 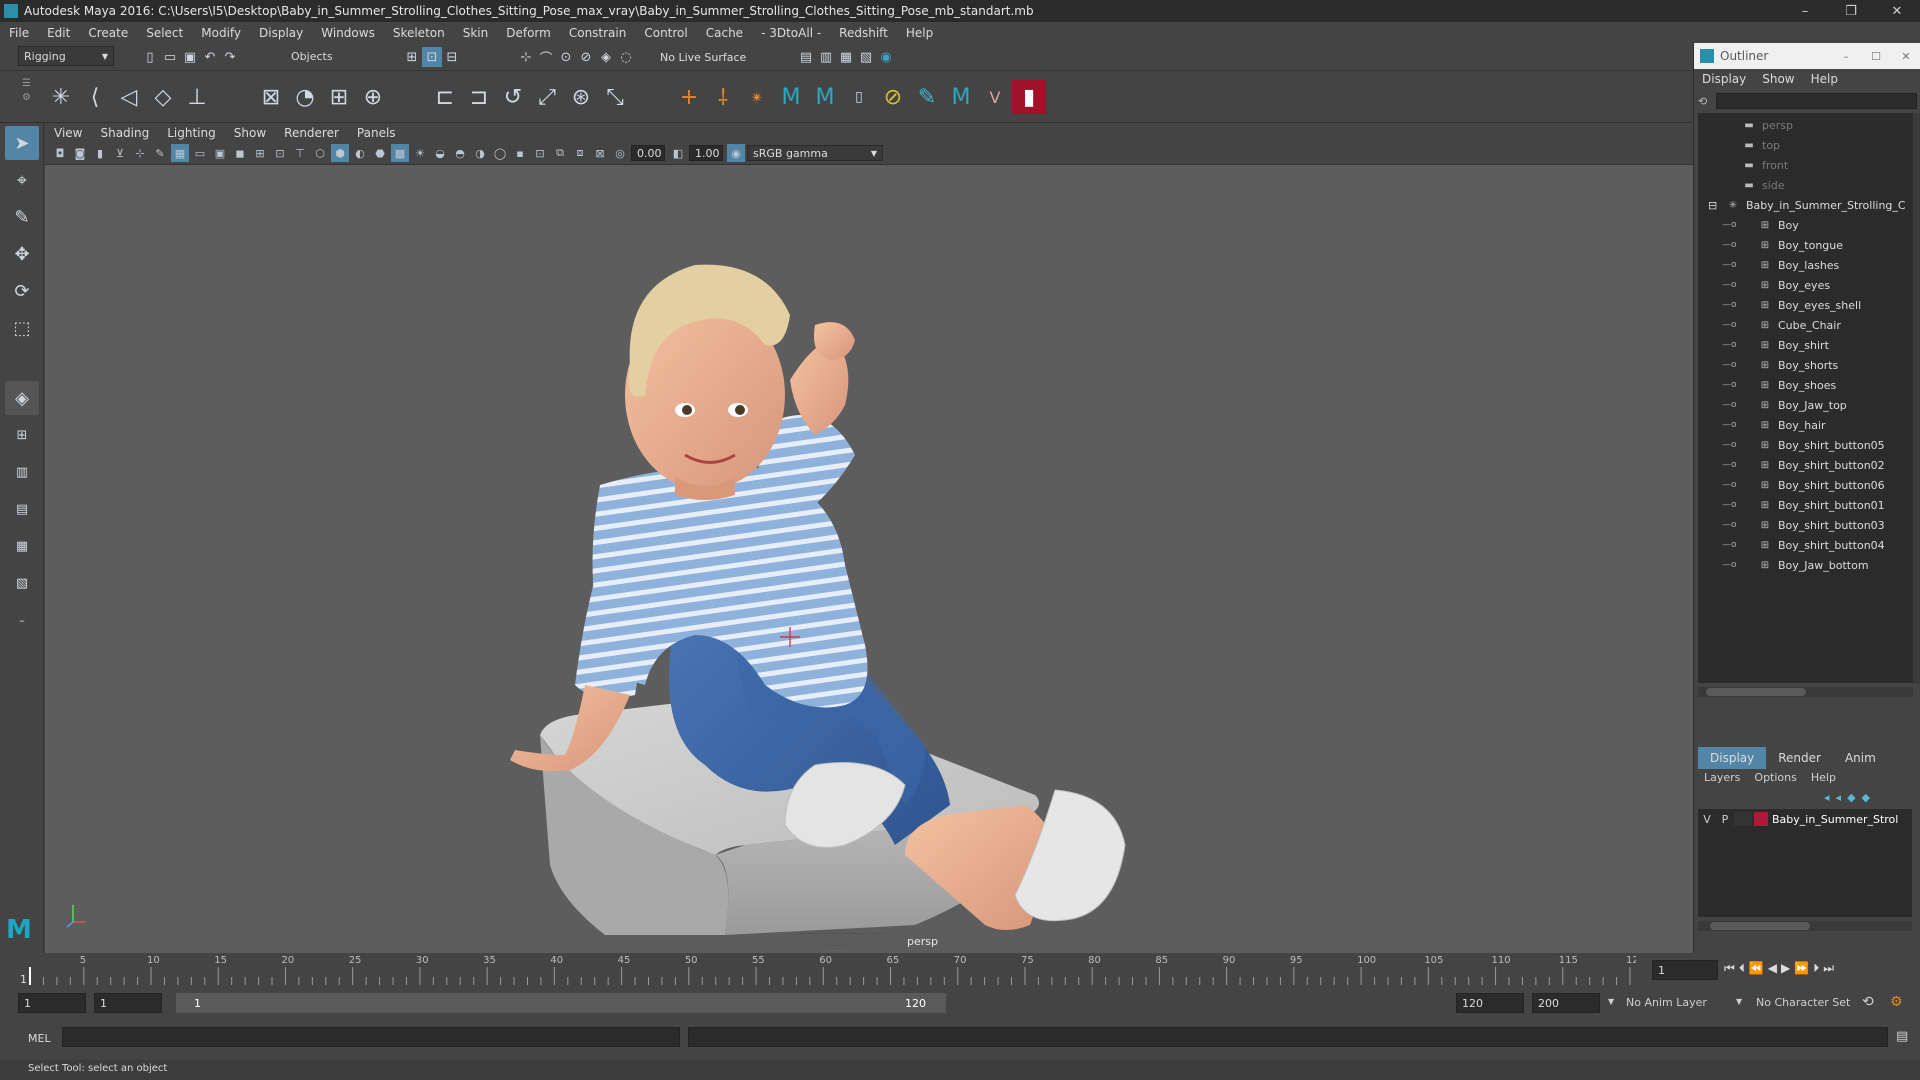 What do you see at coordinates (1732, 758) in the screenshot?
I see `layer-tab-display: Display` at bounding box center [1732, 758].